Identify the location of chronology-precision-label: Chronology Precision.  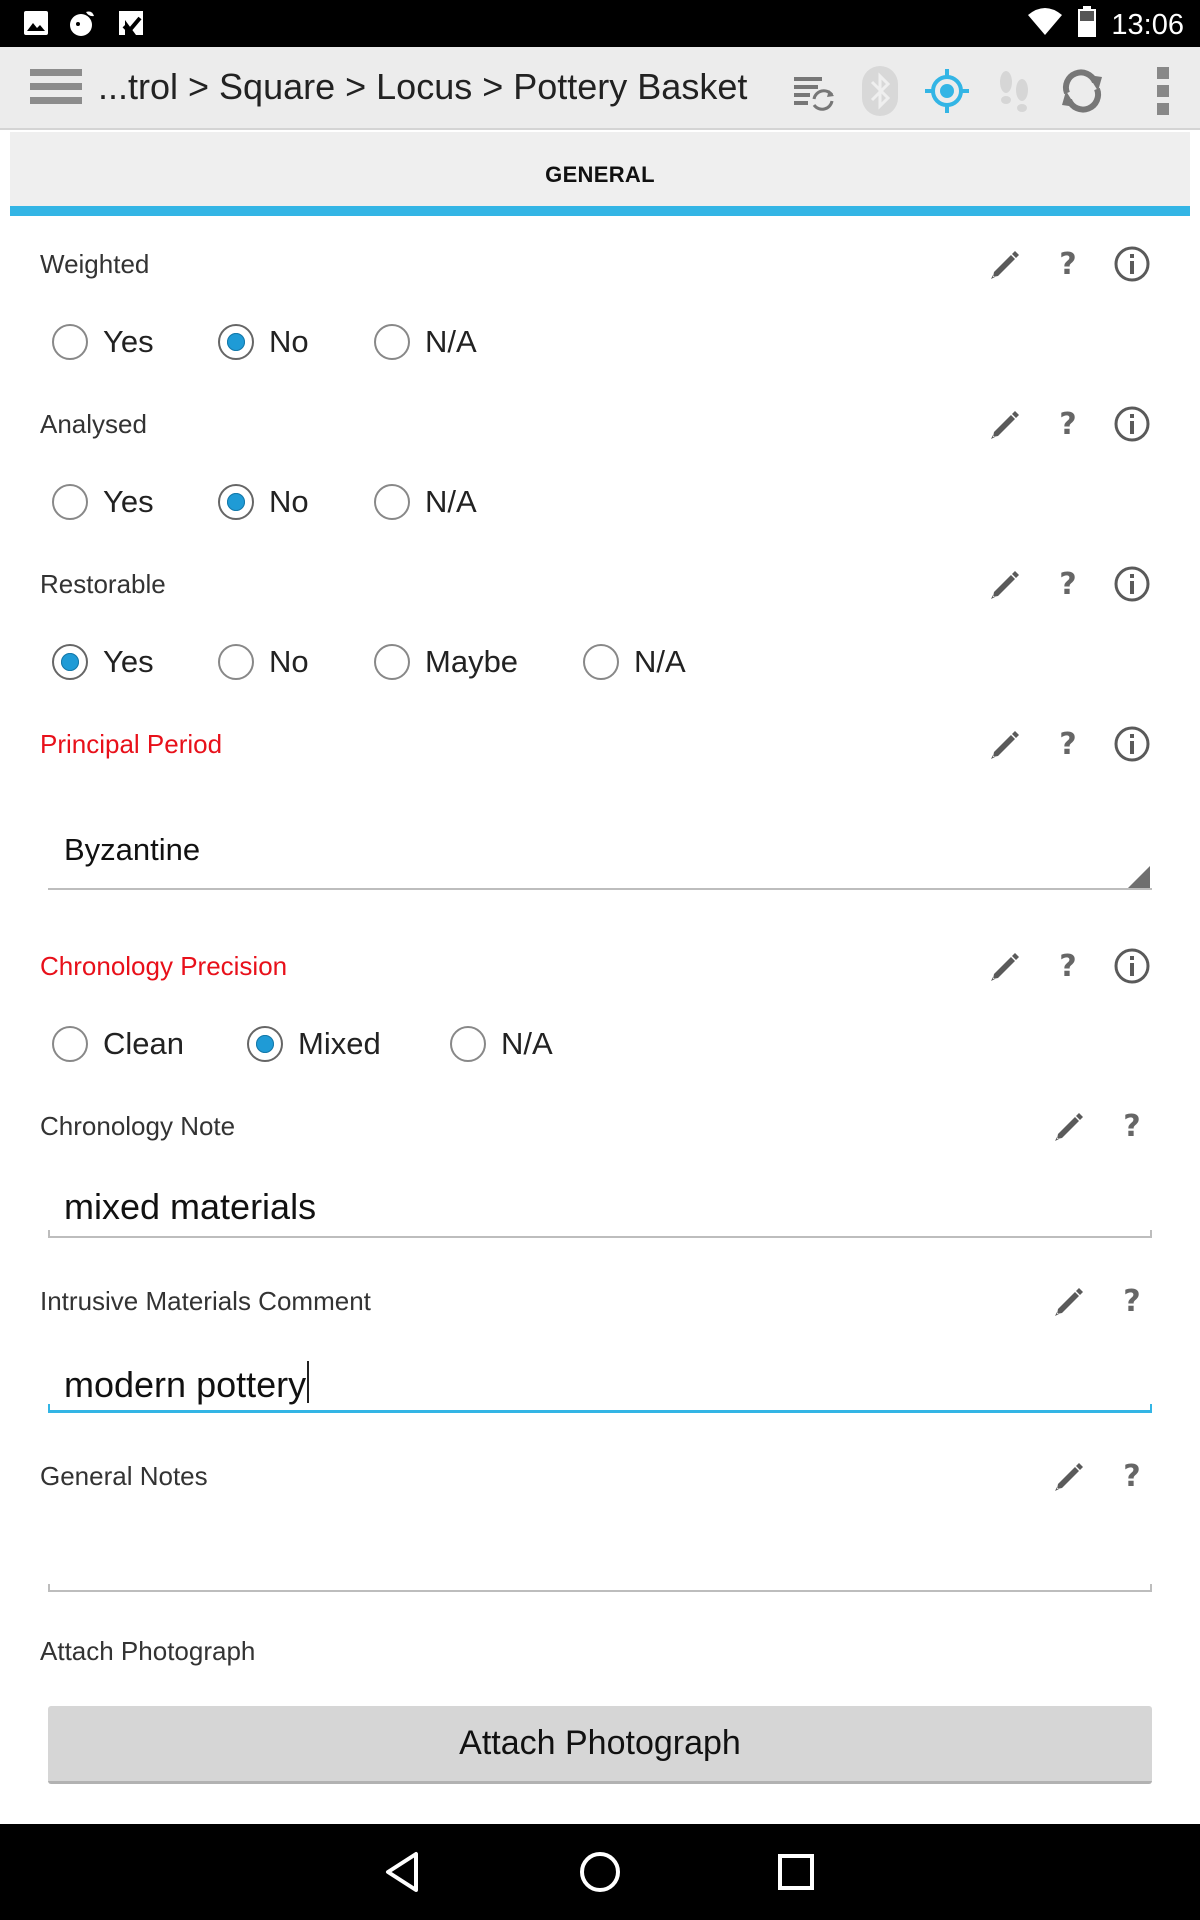
(164, 966).